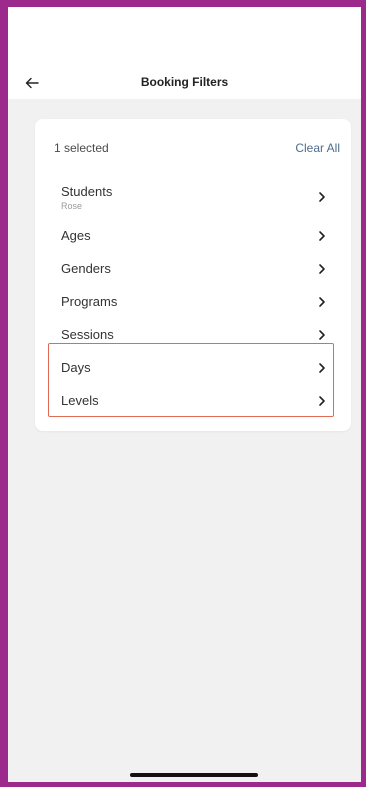  I want to click on filter-row-genders: Genders, so click(194, 271).